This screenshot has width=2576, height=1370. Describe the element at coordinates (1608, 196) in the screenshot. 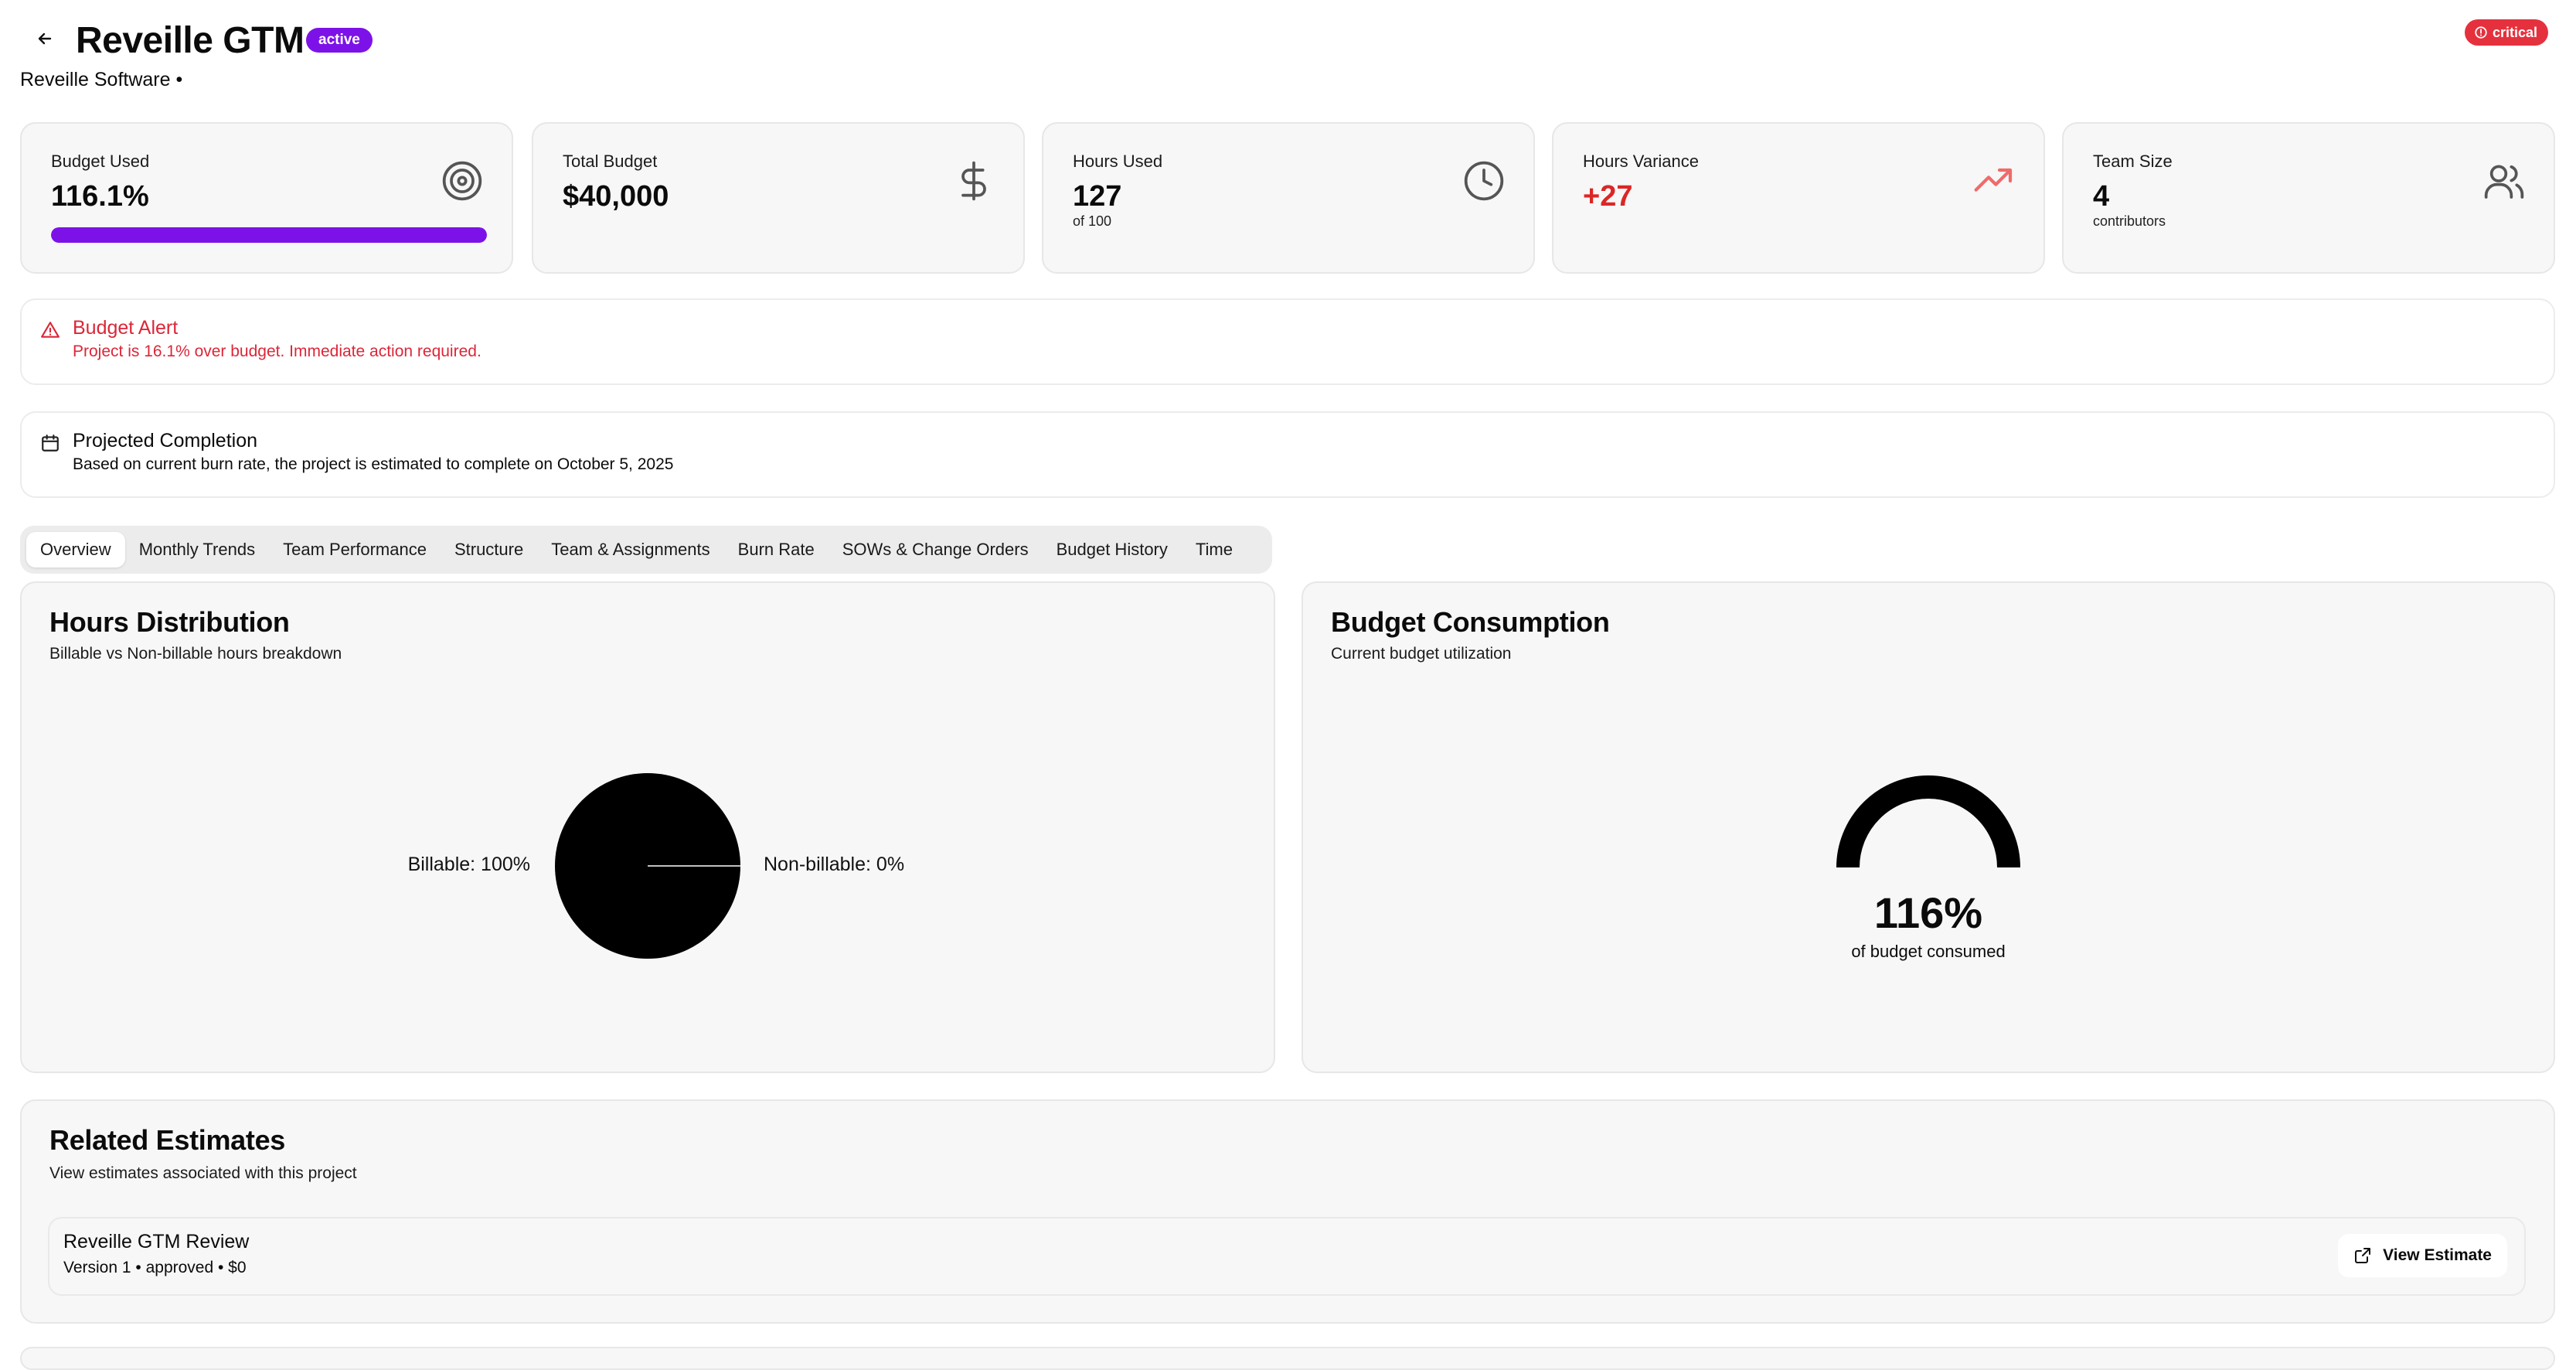

I see `stat-value: +27` at that location.